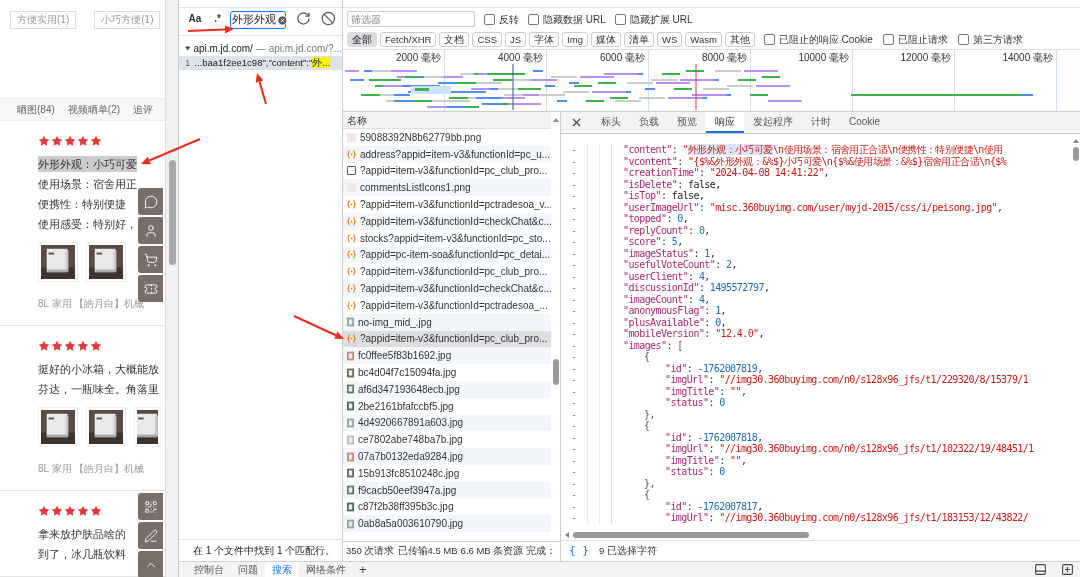 This screenshot has width=1080, height=577. Describe the element at coordinates (669, 253) in the screenshot. I see `code-line: "imageStatus": 1,` at that location.